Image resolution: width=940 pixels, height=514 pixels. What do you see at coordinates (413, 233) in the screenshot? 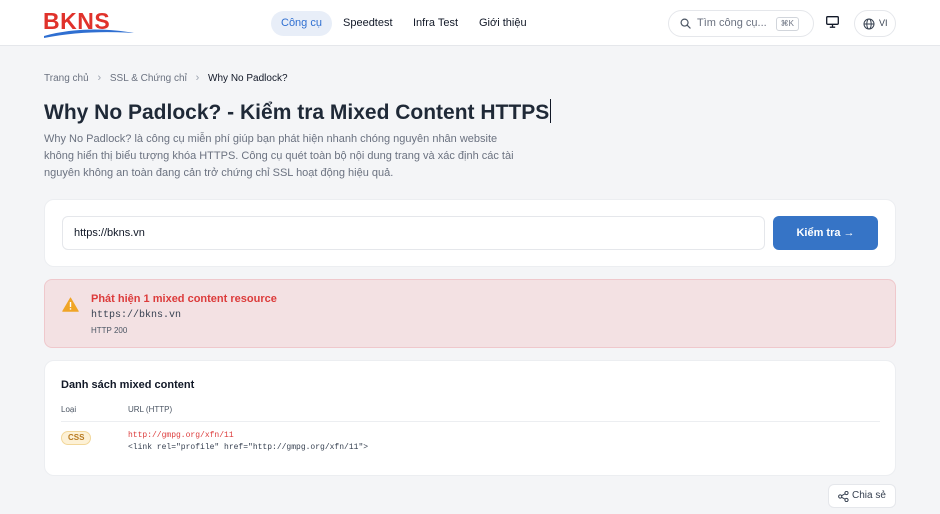
I see `url-input: https://bkns.vn` at bounding box center [413, 233].